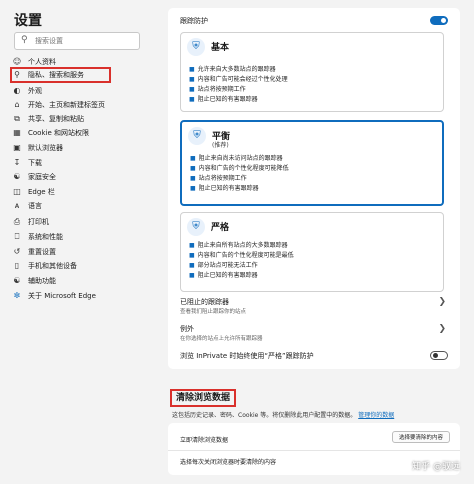  Describe the element at coordinates (77, 176) in the screenshot. I see `sidebar-item-family: ☯ 家庭安全` at that location.